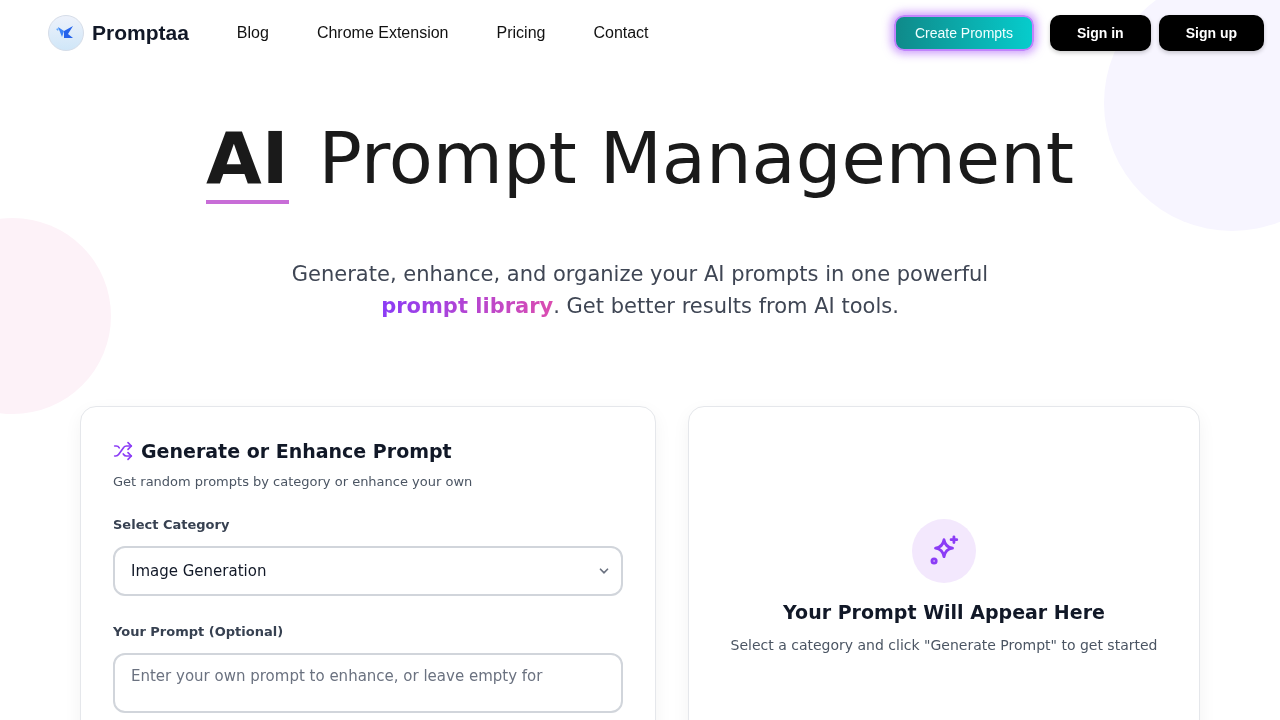 The image size is (1280, 720). I want to click on nav-link: Blog, so click(252, 33).